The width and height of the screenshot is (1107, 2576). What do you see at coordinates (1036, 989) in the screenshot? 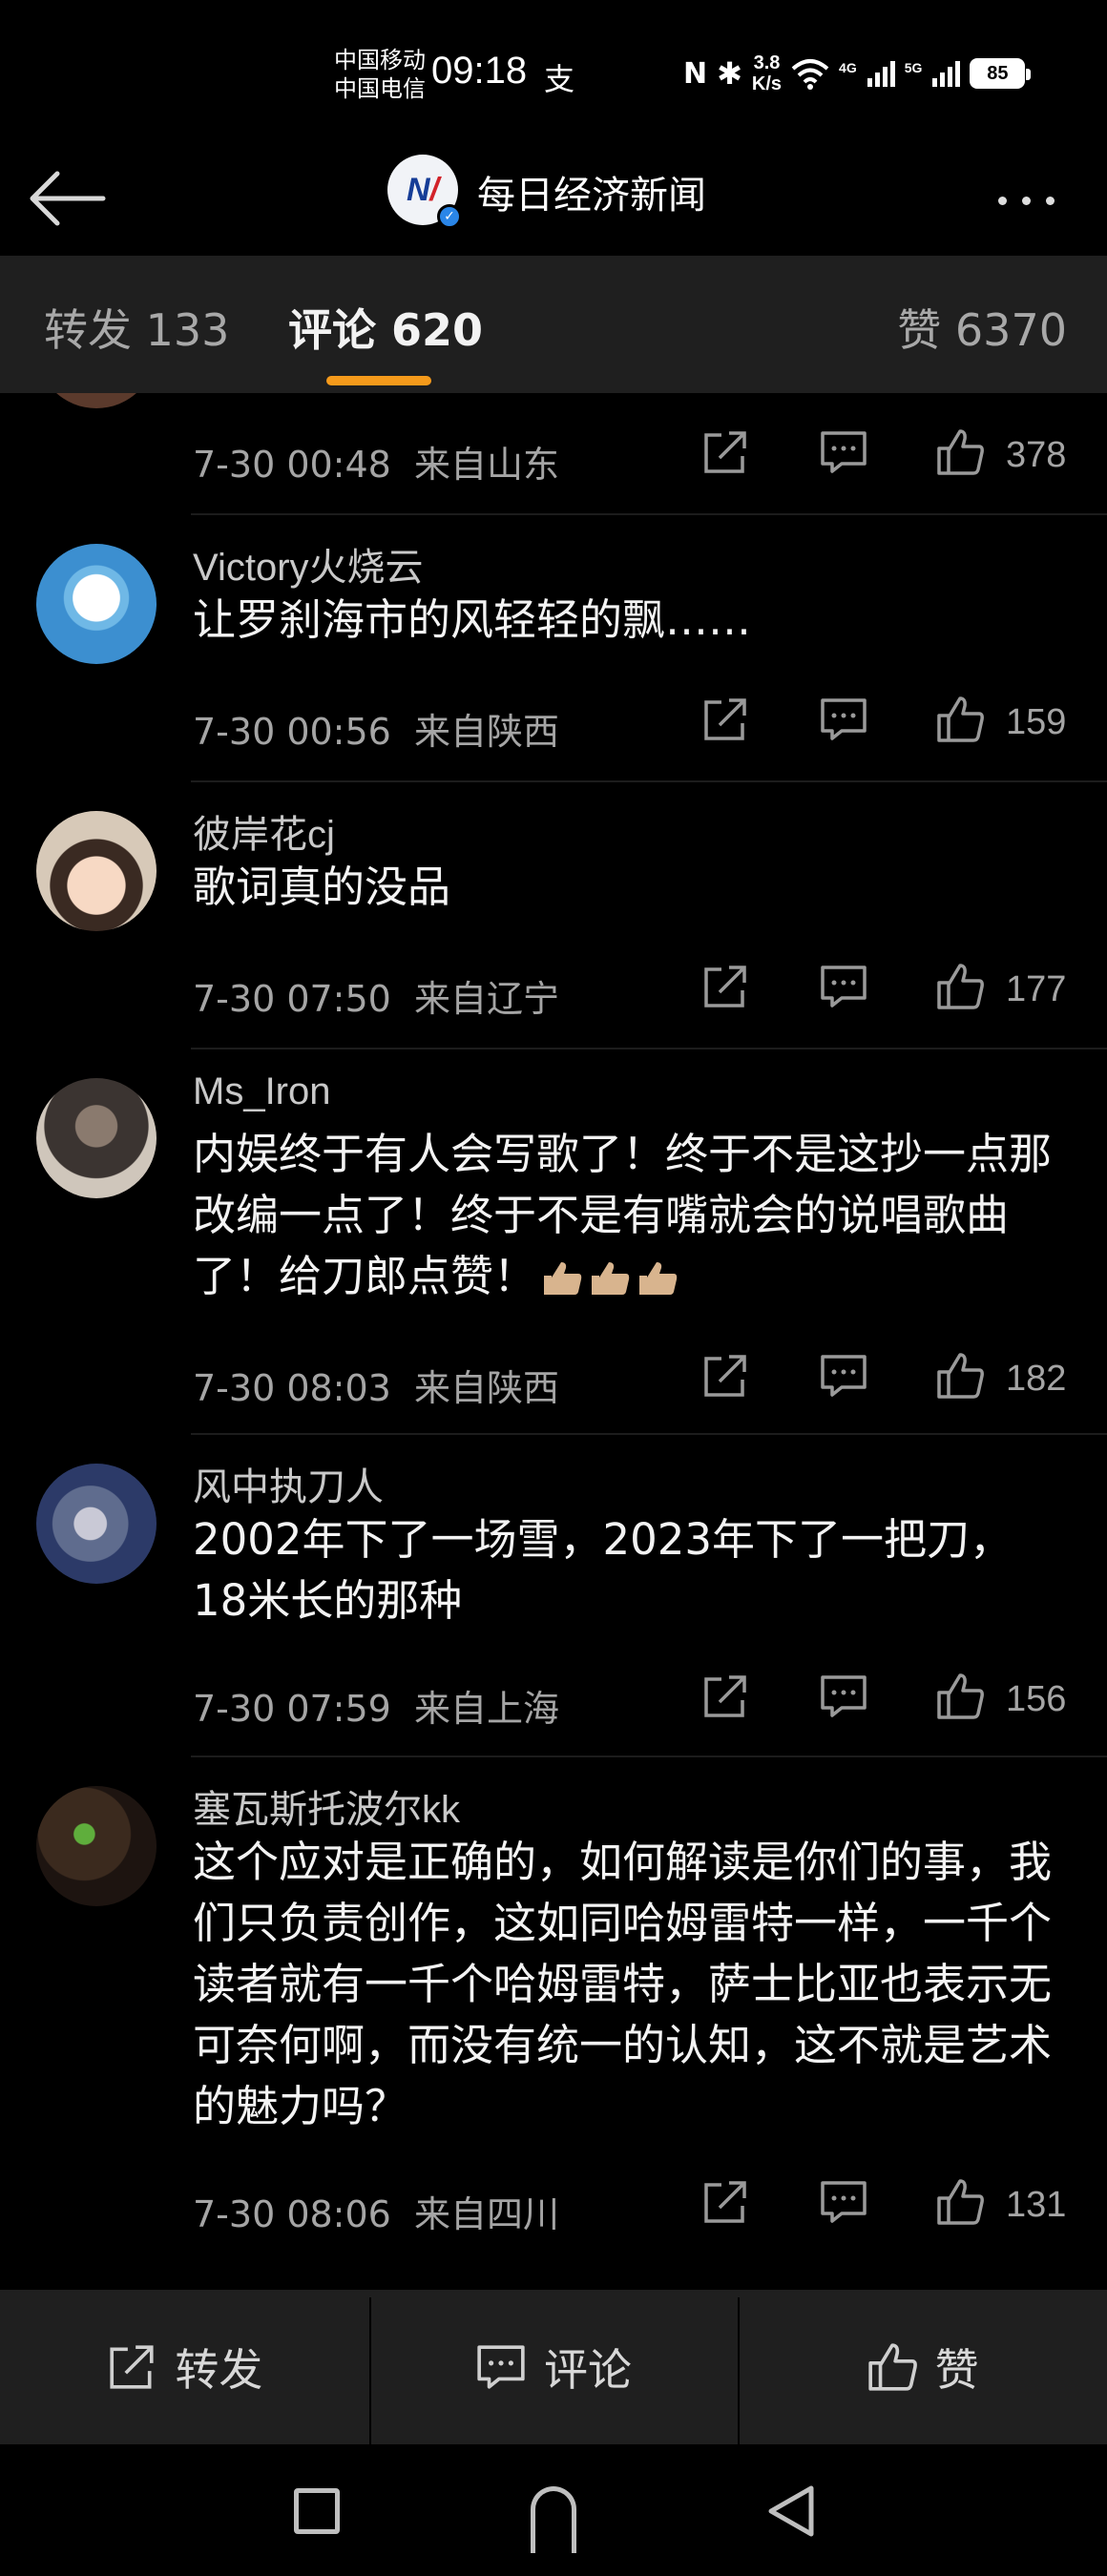
I see `like-count: 177` at bounding box center [1036, 989].